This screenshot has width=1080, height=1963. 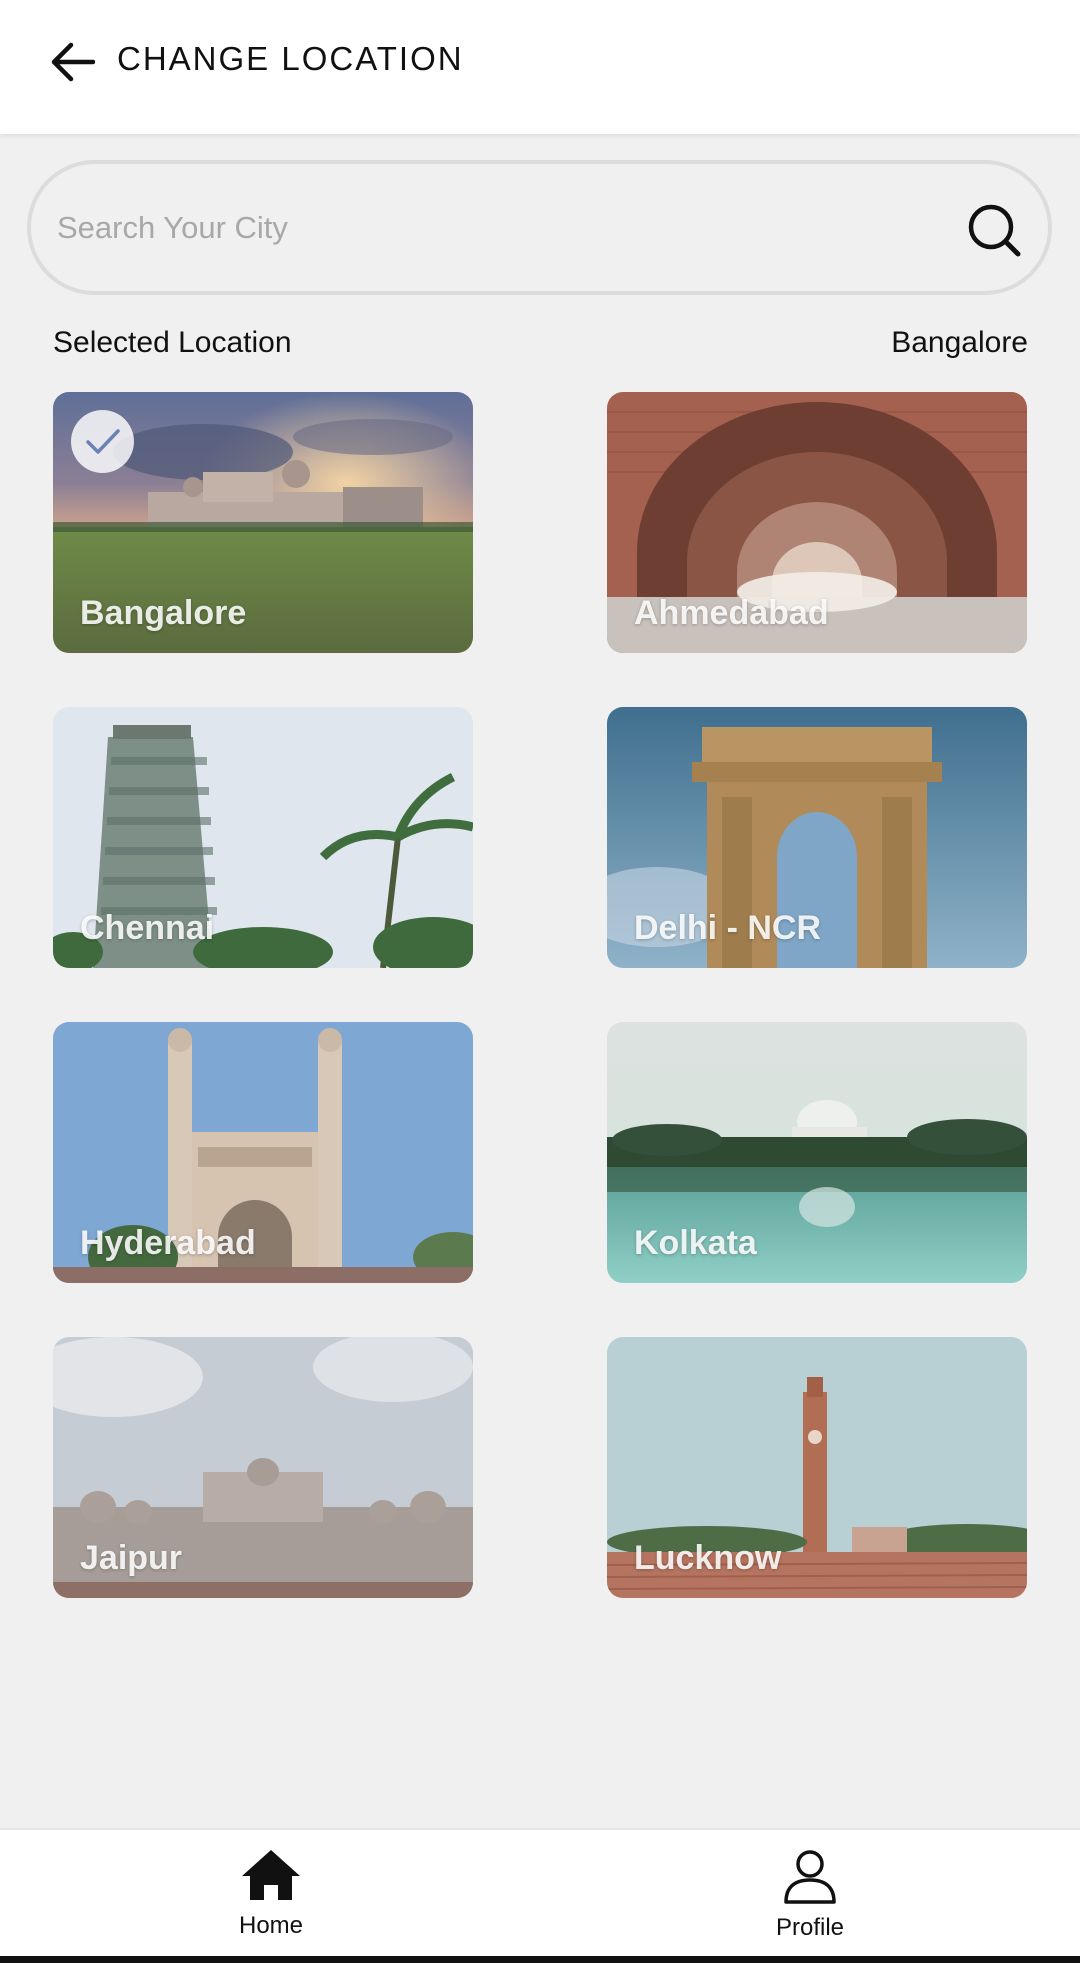 I want to click on city-name: Jaipur, so click(x=131, y=1558).